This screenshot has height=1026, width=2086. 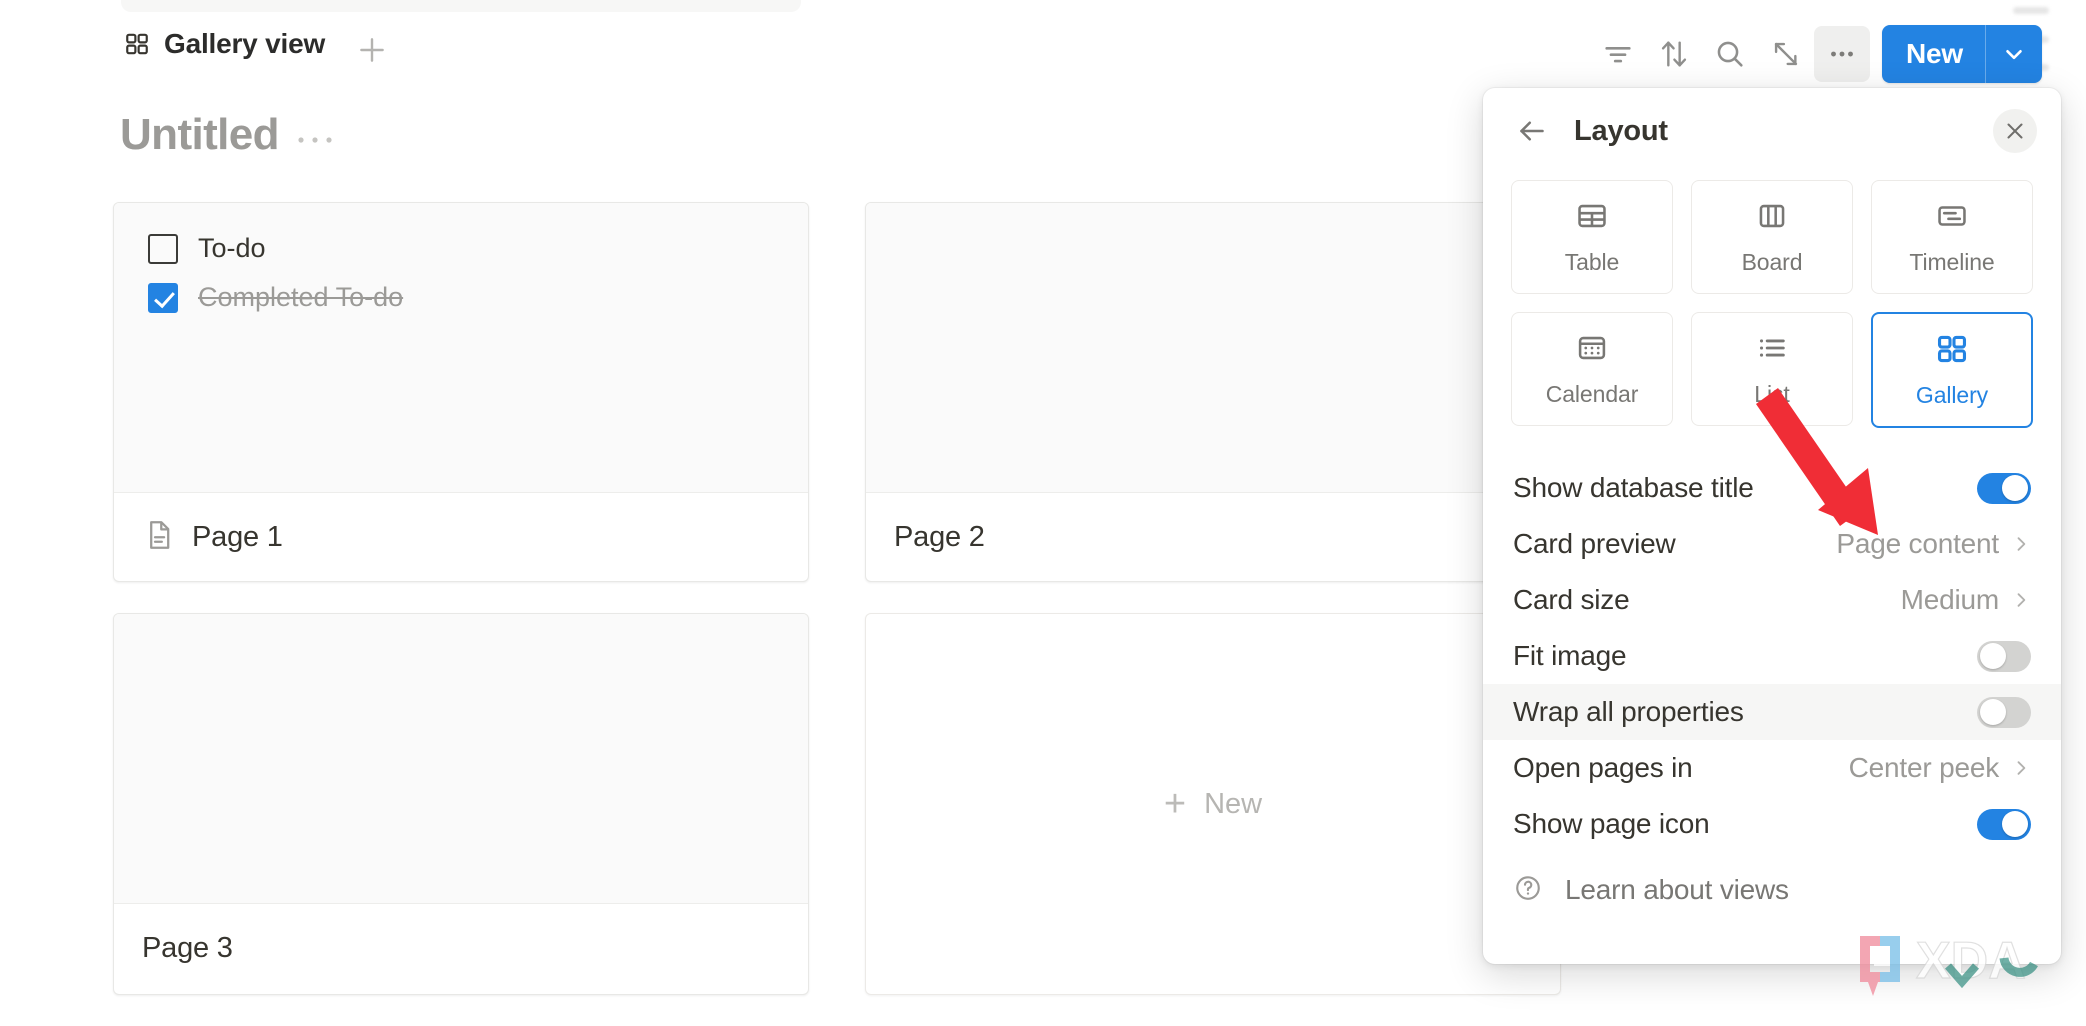 I want to click on option-fit-image: Fit image, so click(x=1772, y=656).